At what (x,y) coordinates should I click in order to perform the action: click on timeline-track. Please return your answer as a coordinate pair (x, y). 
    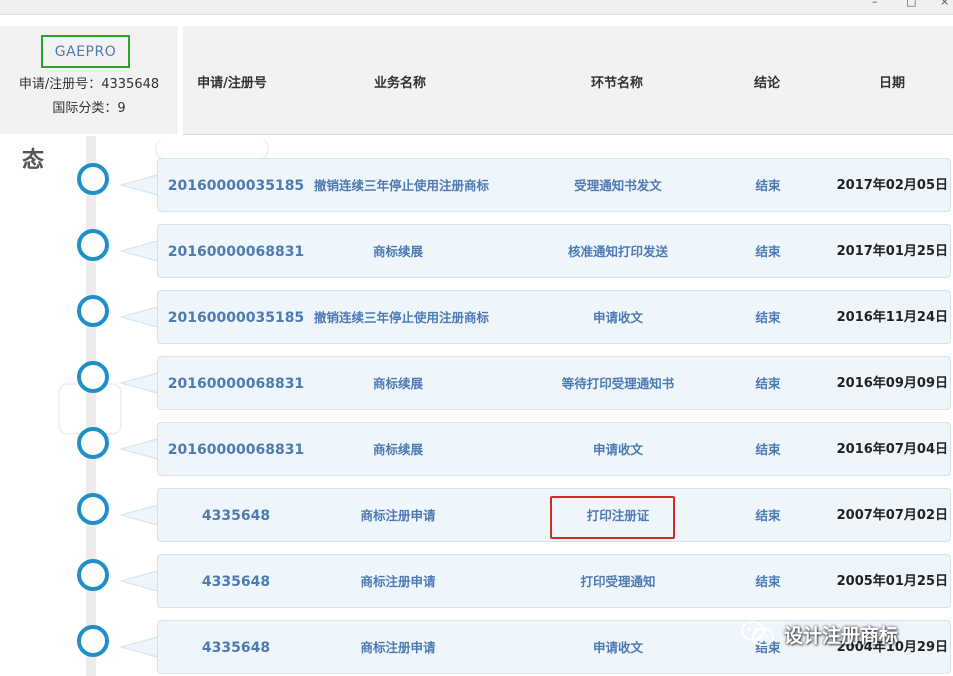
    Looking at the image, I should click on (91, 406).